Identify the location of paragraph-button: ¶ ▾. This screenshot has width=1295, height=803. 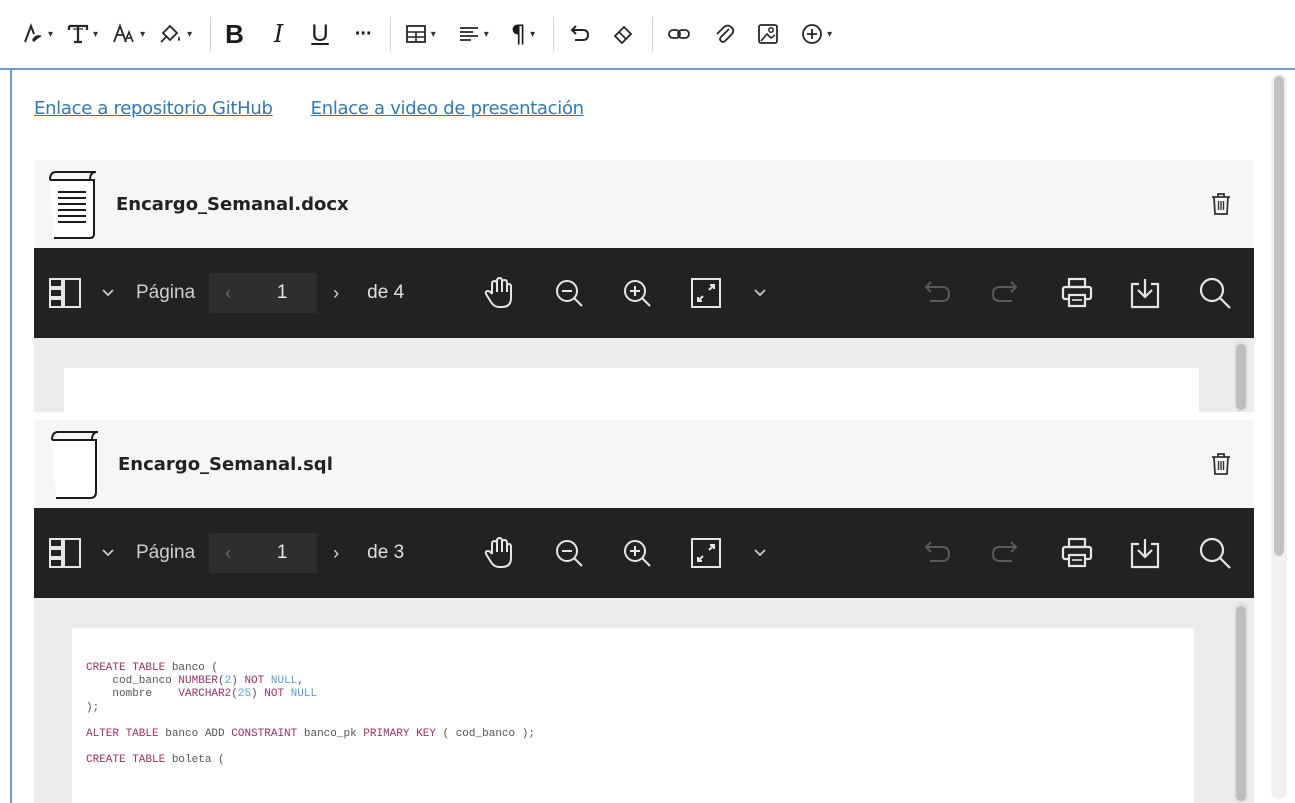
(523, 34).